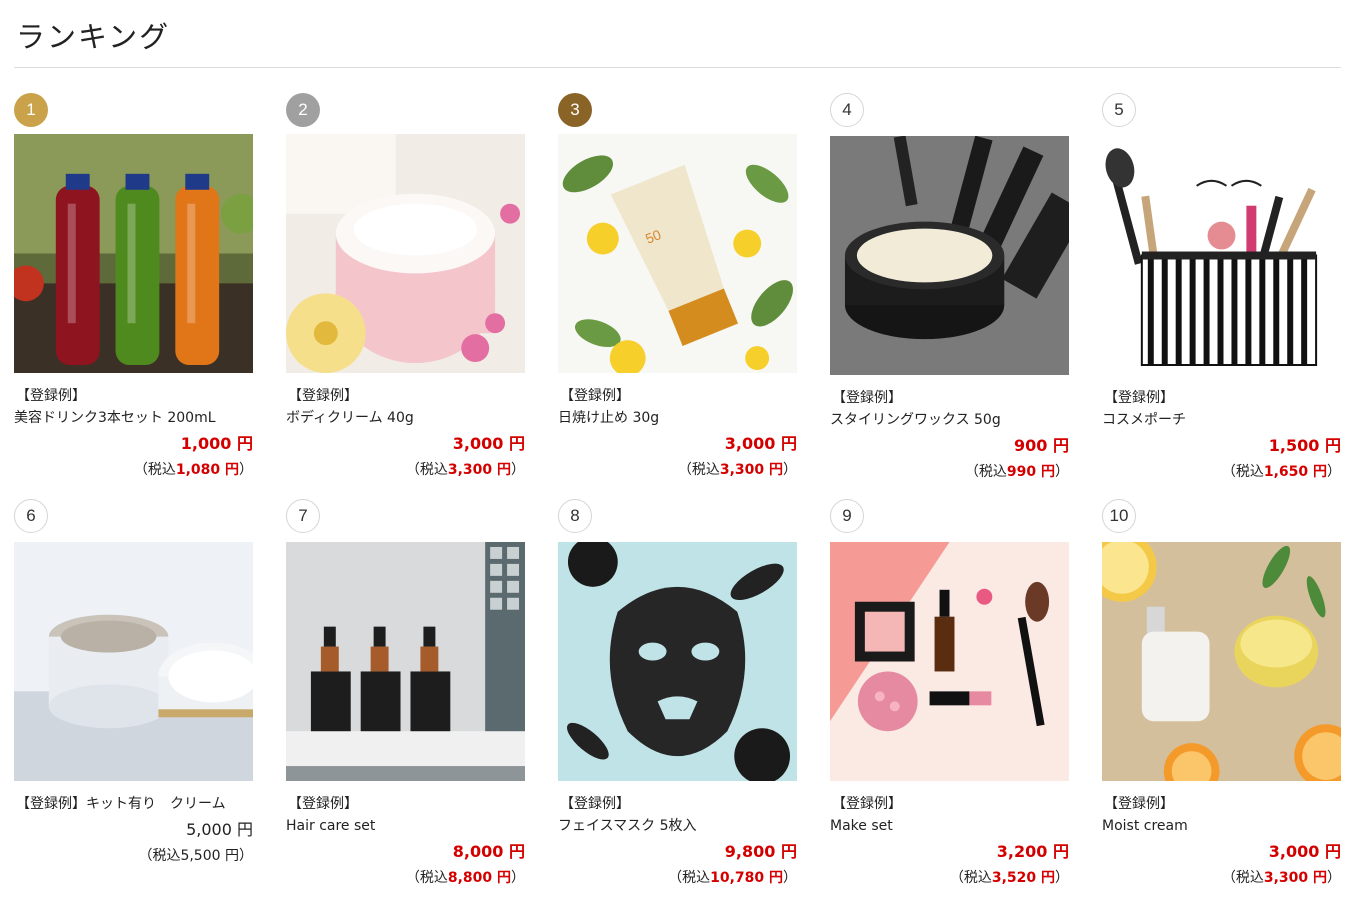 The height and width of the screenshot is (923, 1351). I want to click on tax-included-price: （税込990 円）, so click(949, 472).